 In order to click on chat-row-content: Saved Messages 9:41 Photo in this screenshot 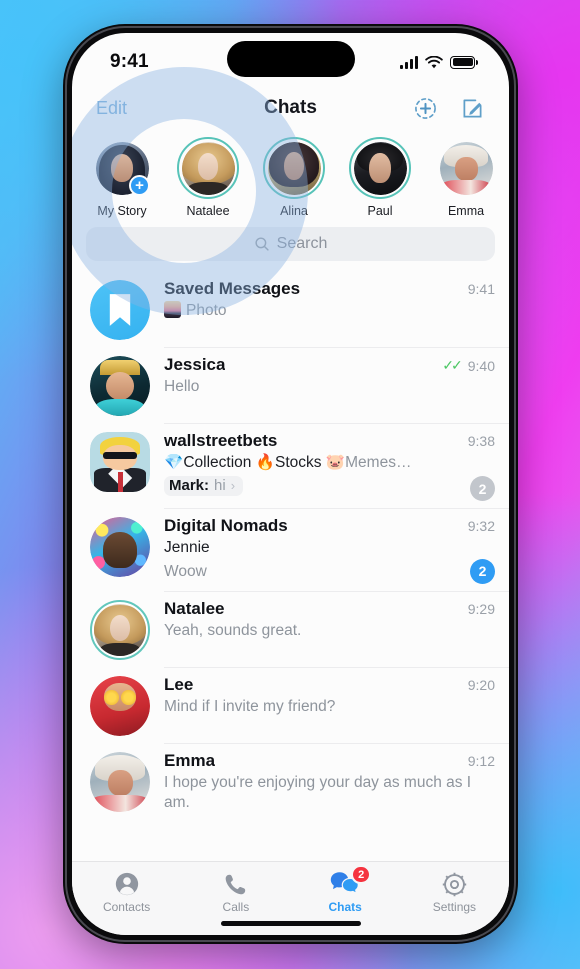, I will do `click(322, 300)`.